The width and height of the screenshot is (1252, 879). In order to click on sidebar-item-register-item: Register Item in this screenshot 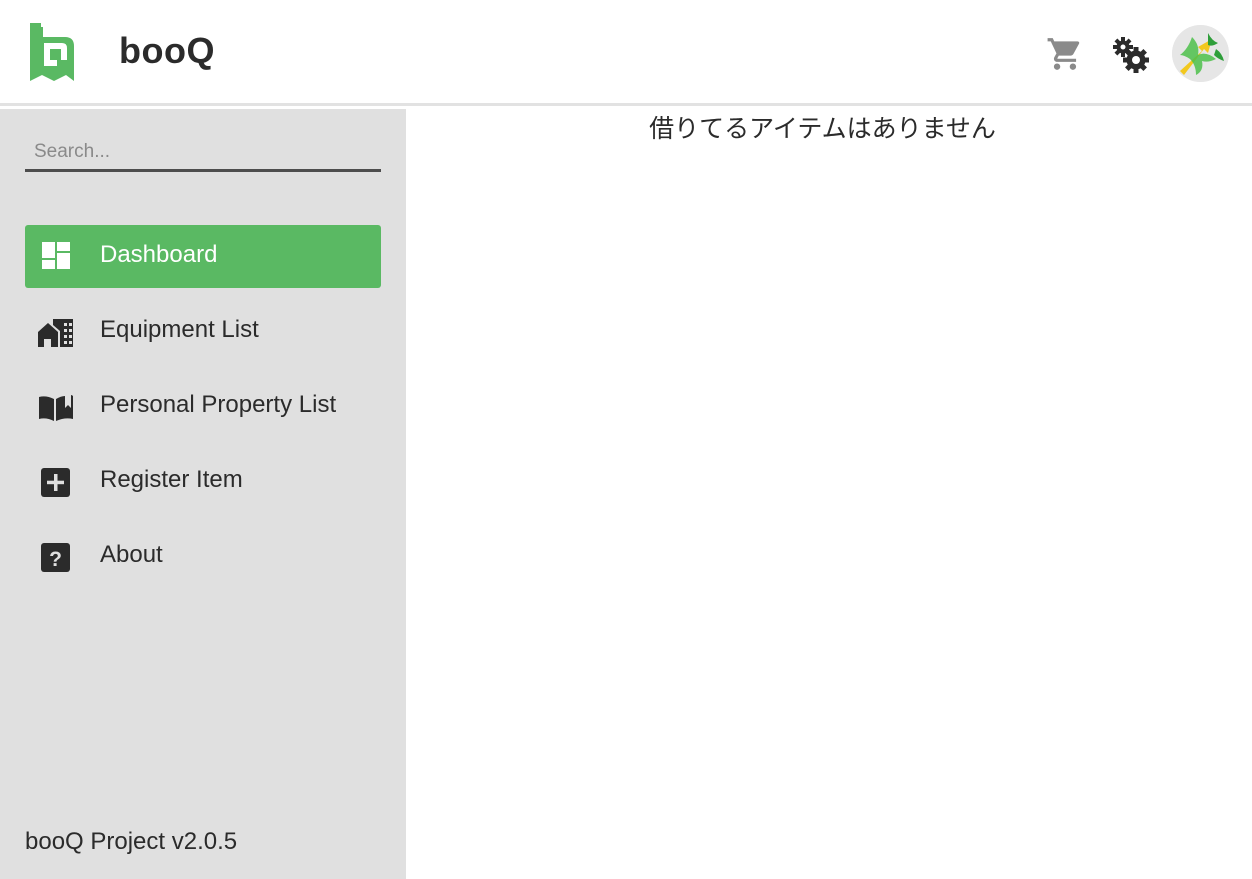, I will do `click(203, 481)`.